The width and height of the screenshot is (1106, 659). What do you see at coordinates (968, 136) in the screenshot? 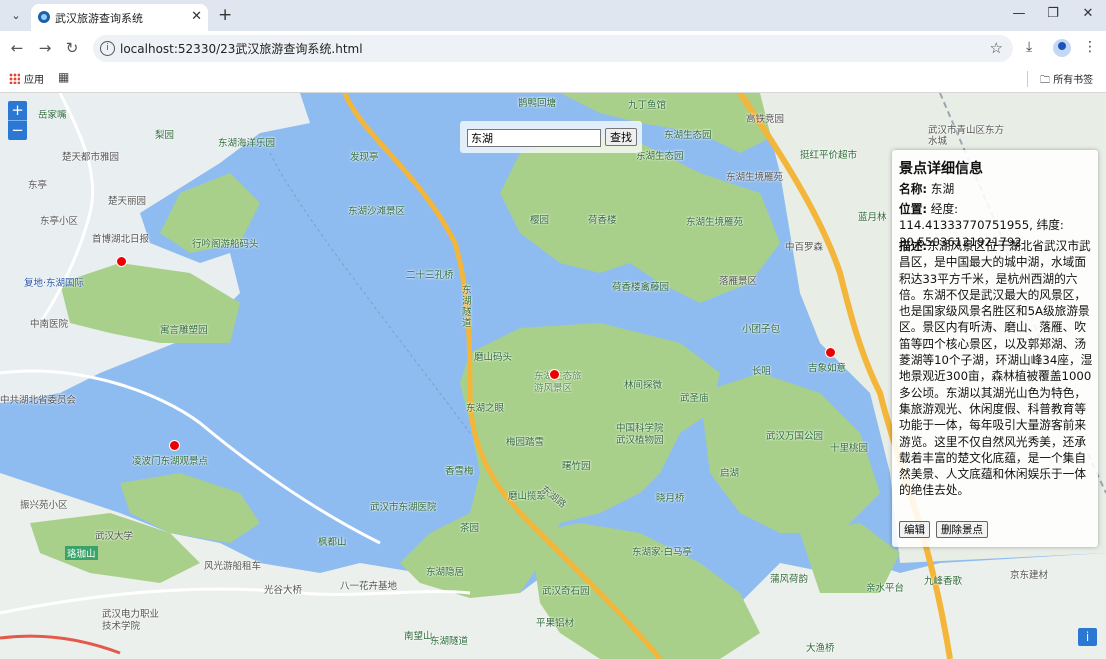
I see `map-label: 武汉市青山区东方水城` at bounding box center [968, 136].